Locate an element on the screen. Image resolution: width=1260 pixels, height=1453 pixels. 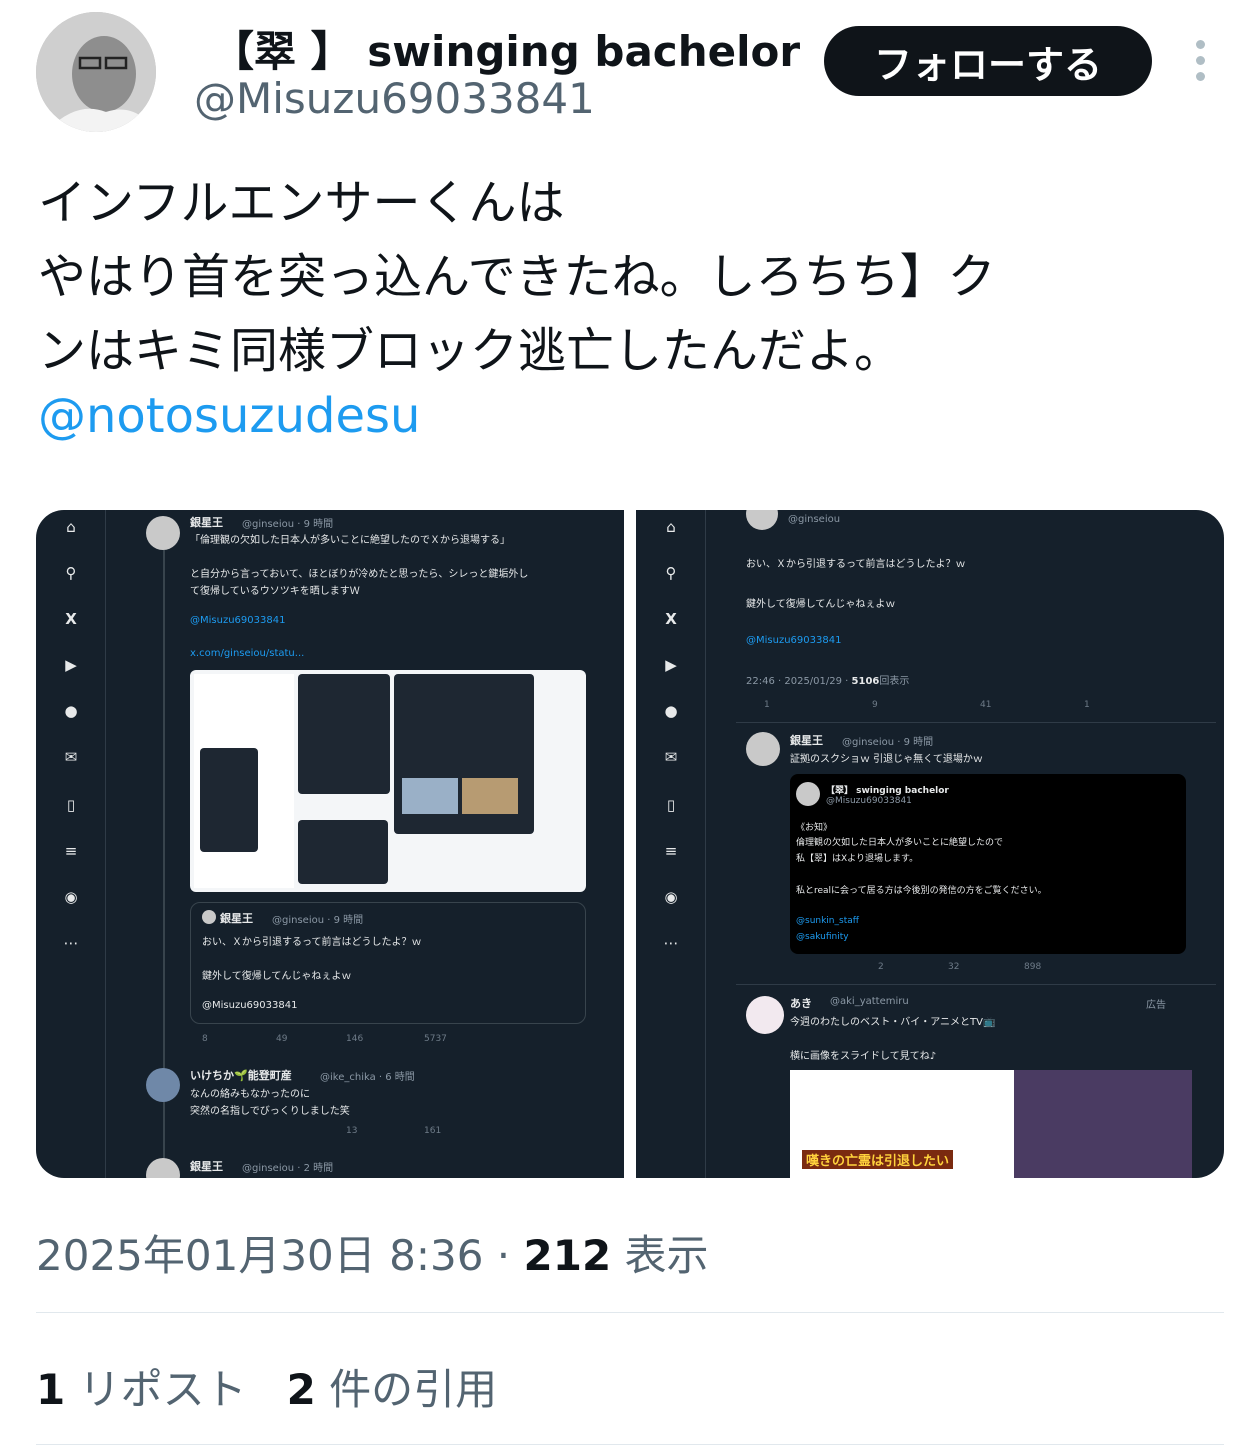
card-link: @sakufinity is located at coordinates (822, 937).